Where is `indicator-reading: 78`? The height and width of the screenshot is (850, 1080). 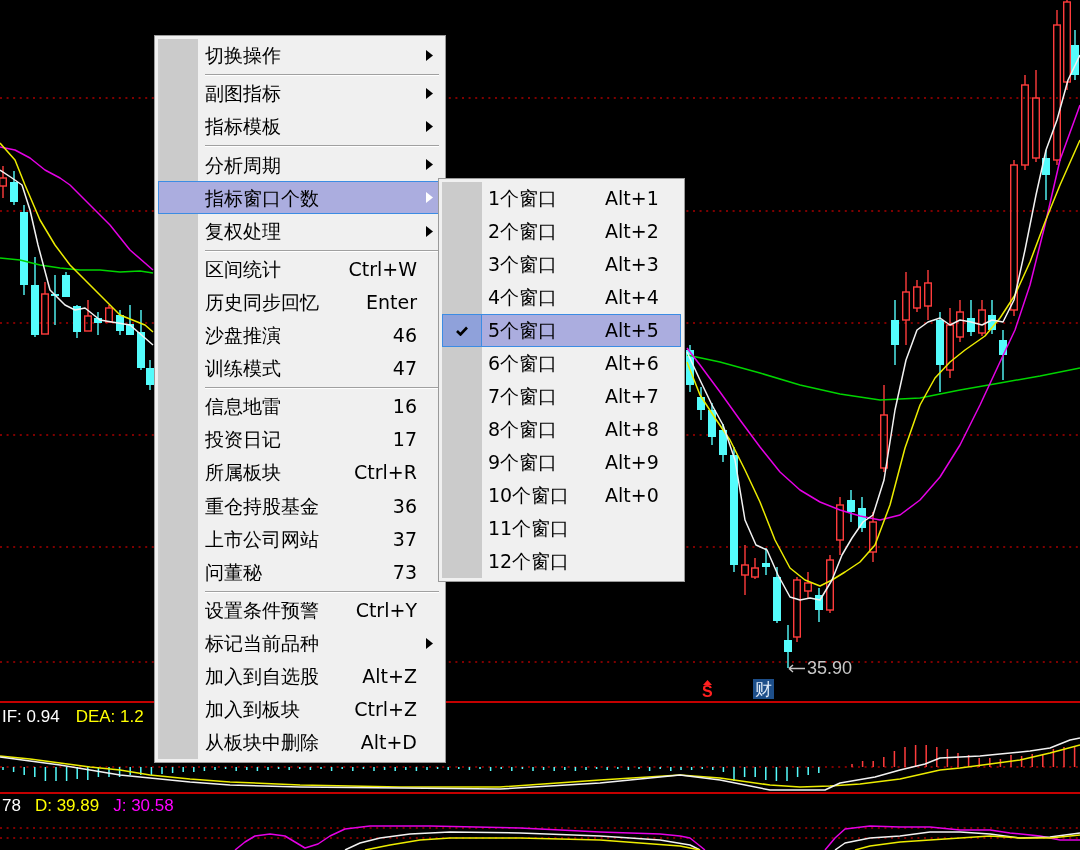 indicator-reading: 78 is located at coordinates (11, 806).